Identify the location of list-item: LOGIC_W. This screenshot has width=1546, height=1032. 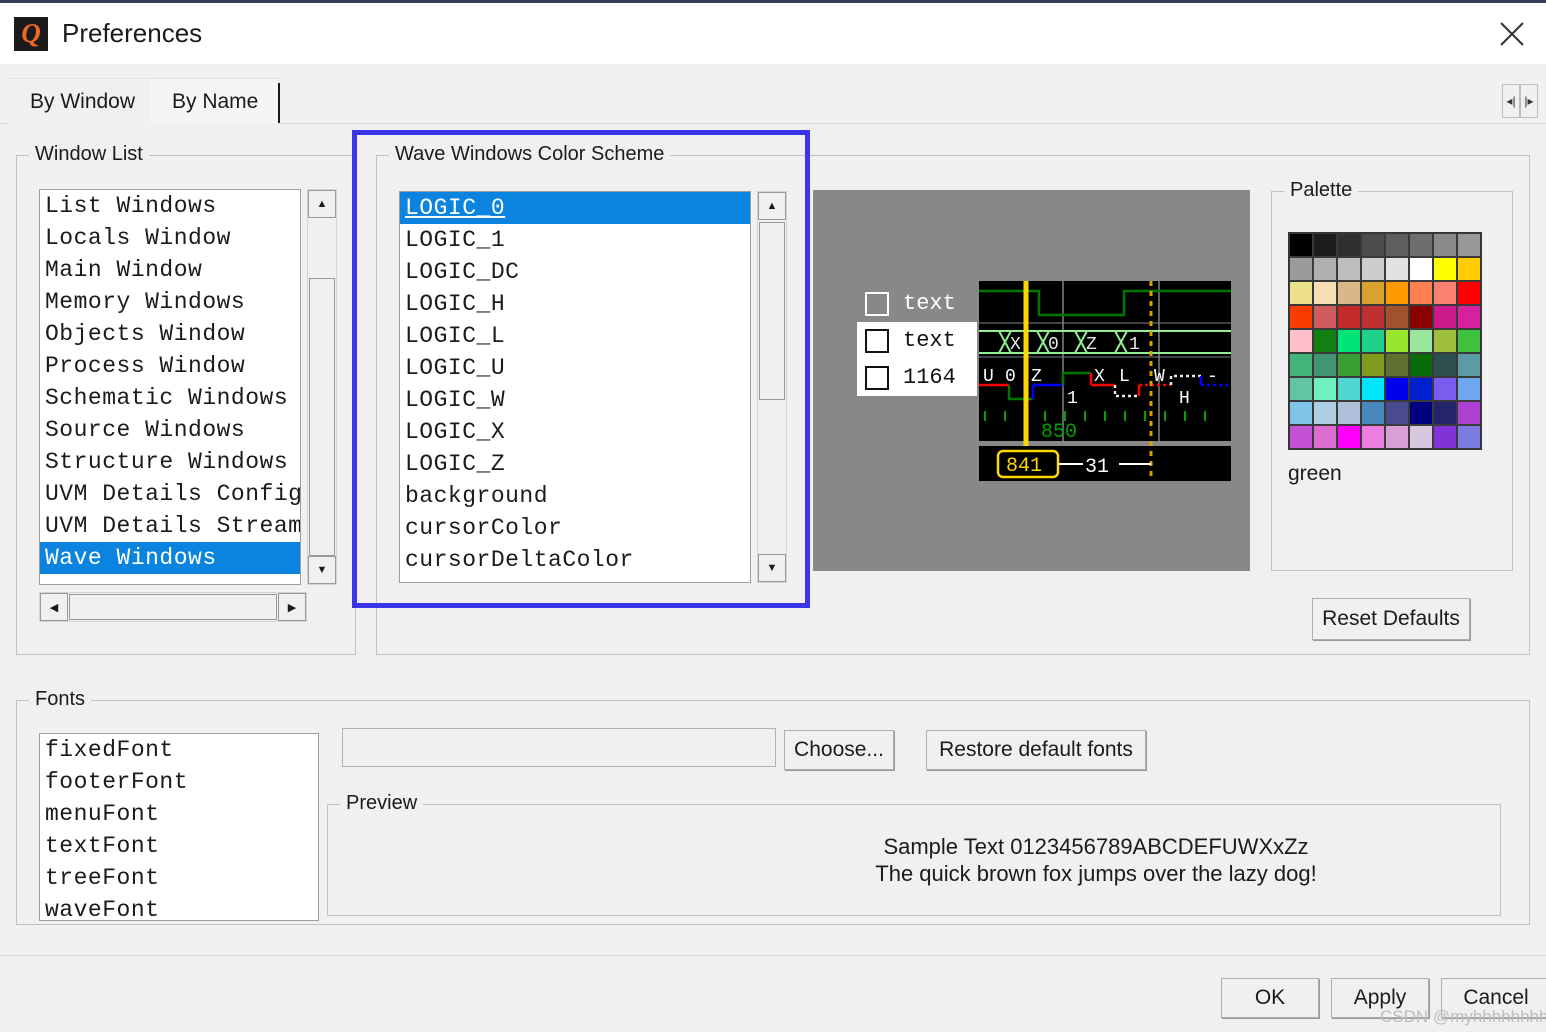
(575, 400).